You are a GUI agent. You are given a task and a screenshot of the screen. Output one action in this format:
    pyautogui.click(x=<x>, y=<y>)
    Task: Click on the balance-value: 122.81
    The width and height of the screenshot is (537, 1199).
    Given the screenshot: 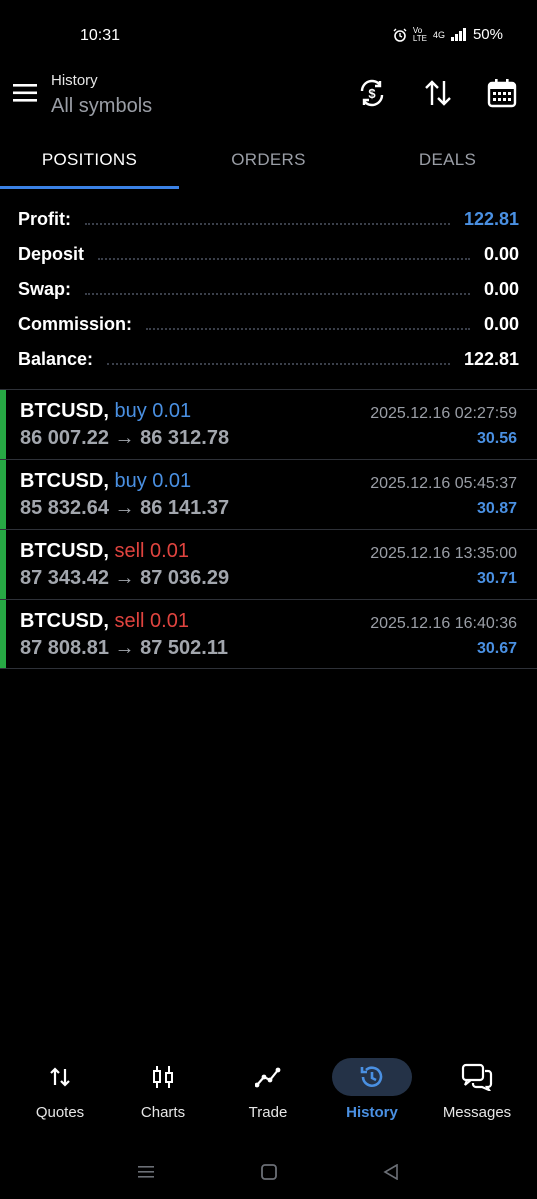 What is the action you would take?
    pyautogui.click(x=491, y=358)
    